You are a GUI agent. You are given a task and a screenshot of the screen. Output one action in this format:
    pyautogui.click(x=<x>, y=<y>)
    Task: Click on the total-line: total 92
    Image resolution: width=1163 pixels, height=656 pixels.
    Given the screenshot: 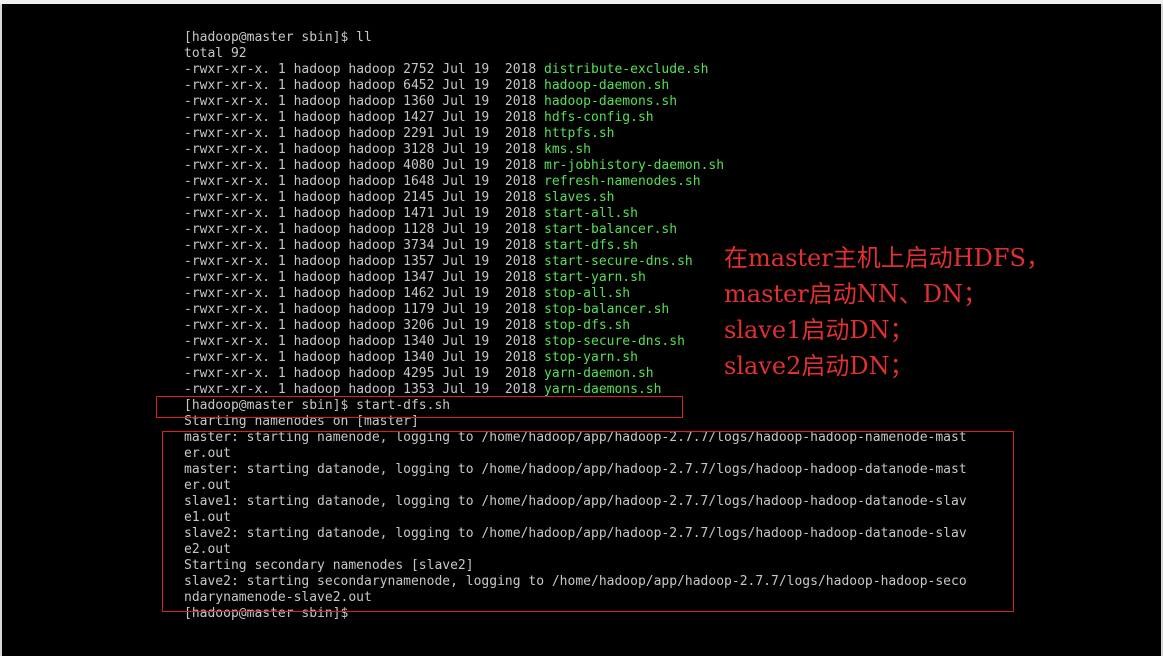 What is the action you would take?
    pyautogui.click(x=215, y=53)
    